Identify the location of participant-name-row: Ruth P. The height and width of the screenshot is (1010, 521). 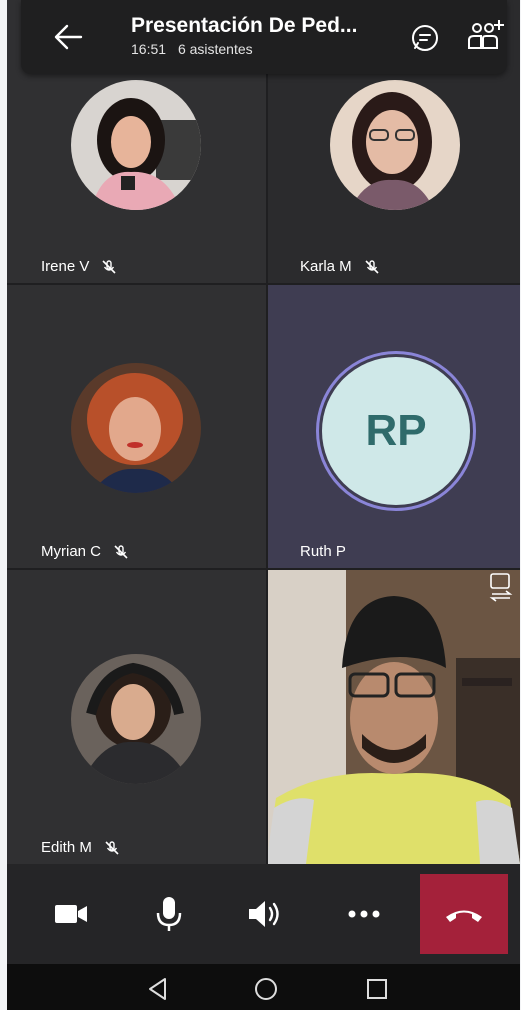
(323, 551).